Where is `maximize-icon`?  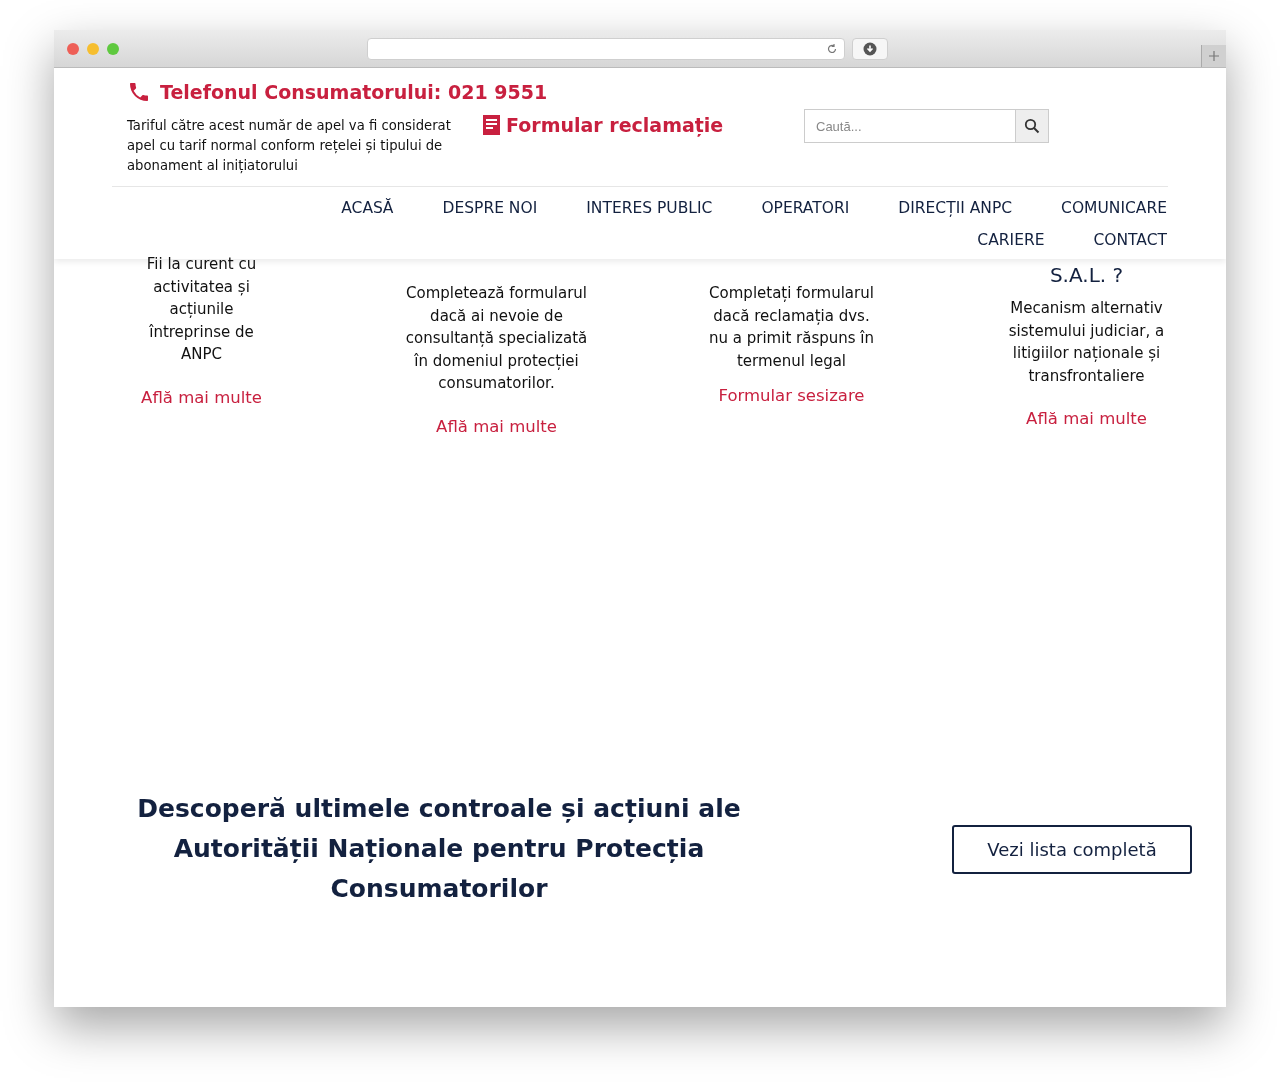 maximize-icon is located at coordinates (113, 48).